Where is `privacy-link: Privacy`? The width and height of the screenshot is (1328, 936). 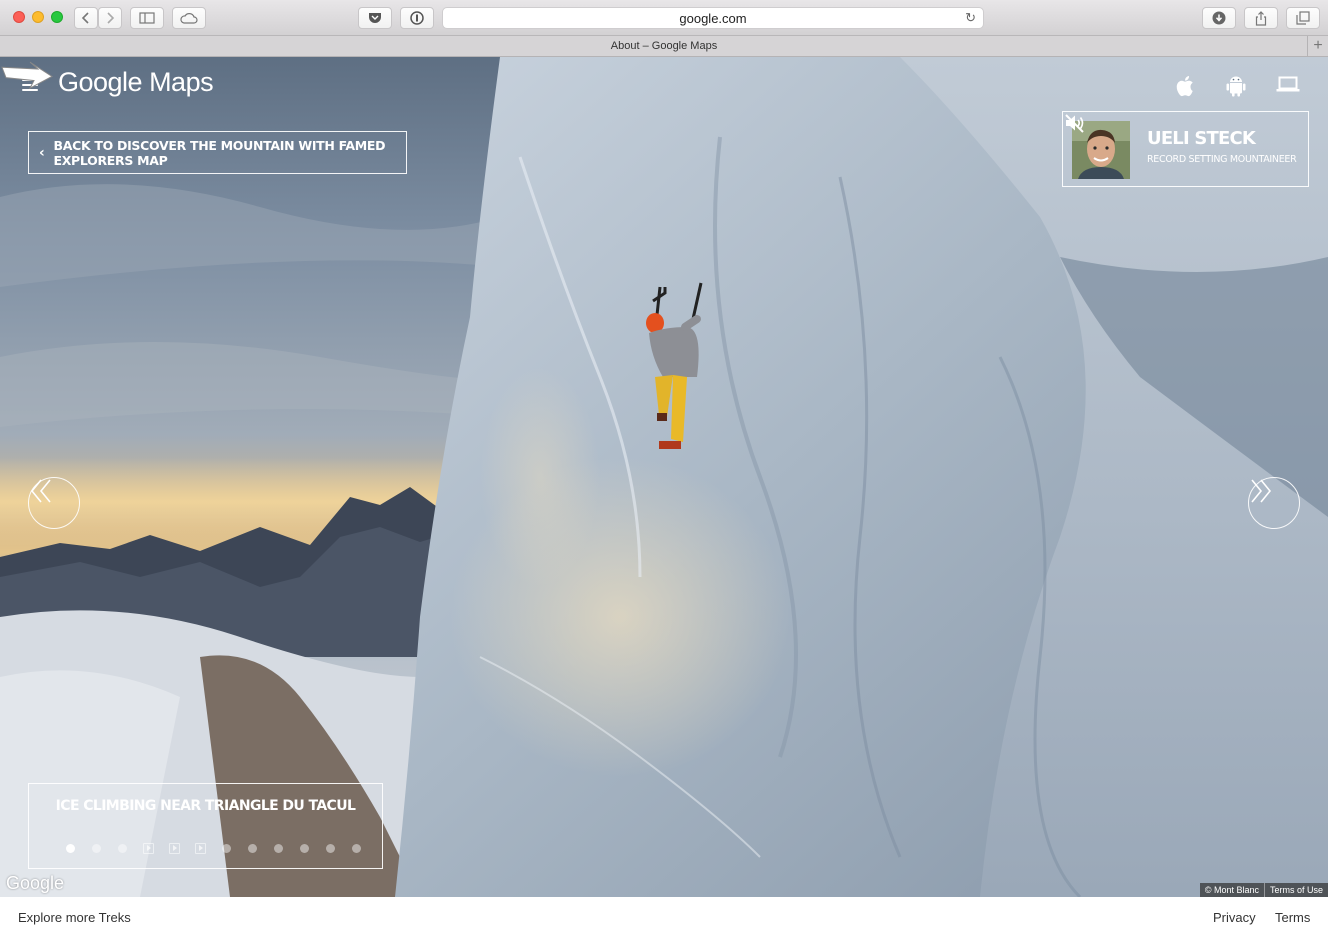
privacy-link: Privacy is located at coordinates (1234, 917).